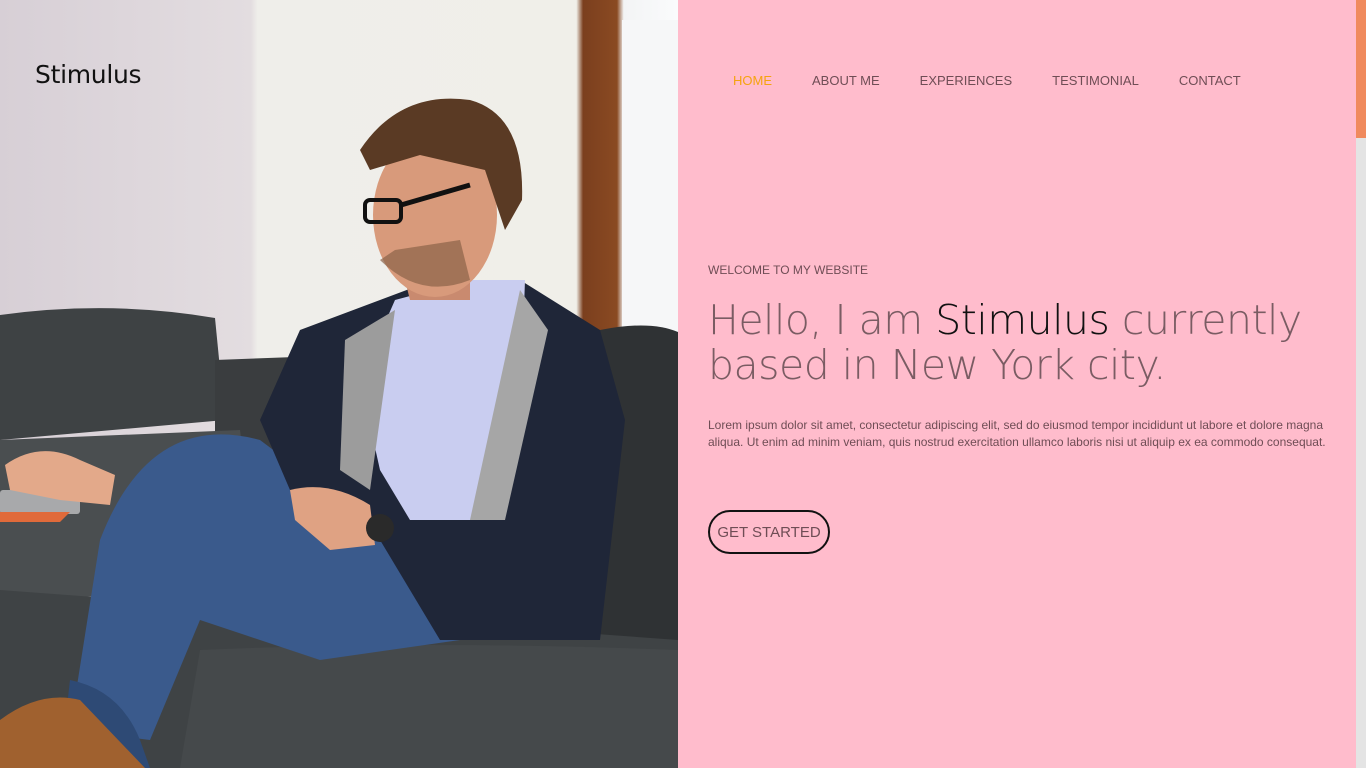  I want to click on nav-item-testimonial: TESTIMONIAL, so click(1095, 80).